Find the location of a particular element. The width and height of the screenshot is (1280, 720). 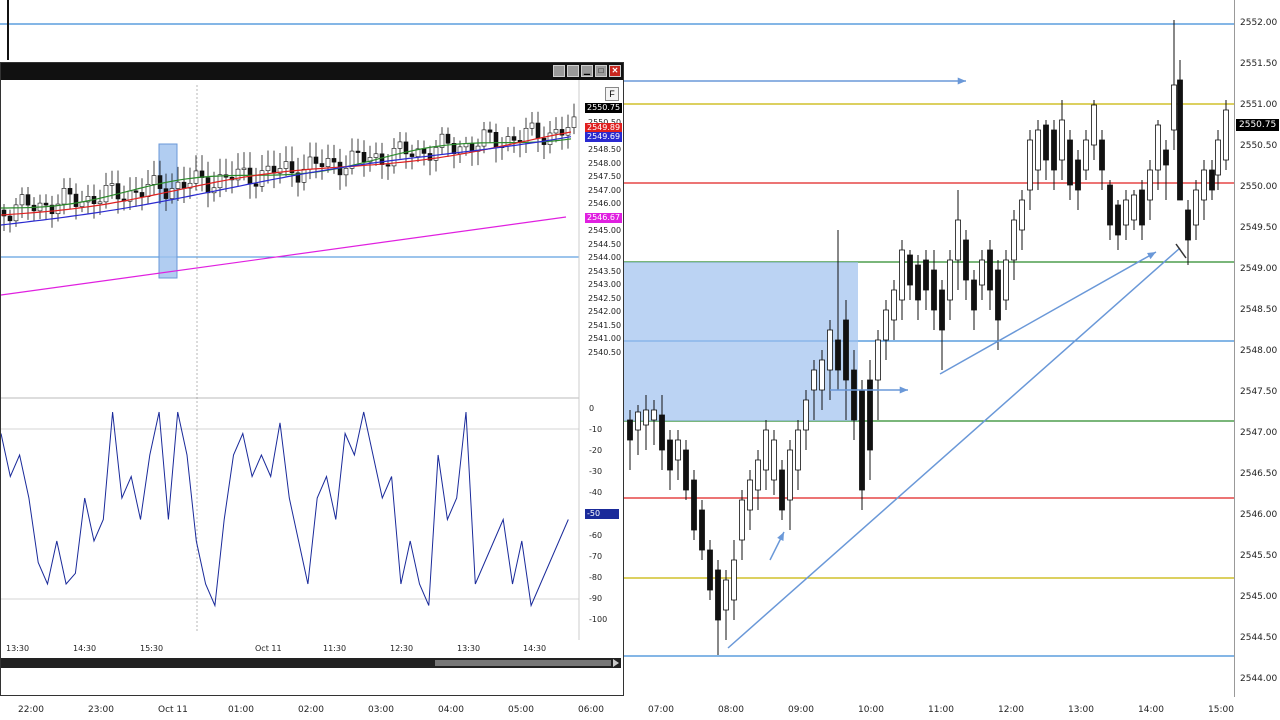

oscillator is located at coordinates (285, 509).